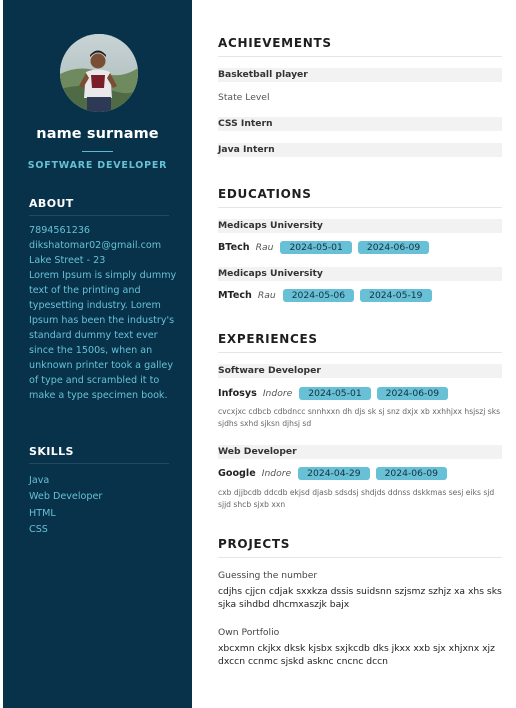 The height and width of the screenshot is (708, 516). I want to click on street-address: Lake Street - 23, so click(67, 260).